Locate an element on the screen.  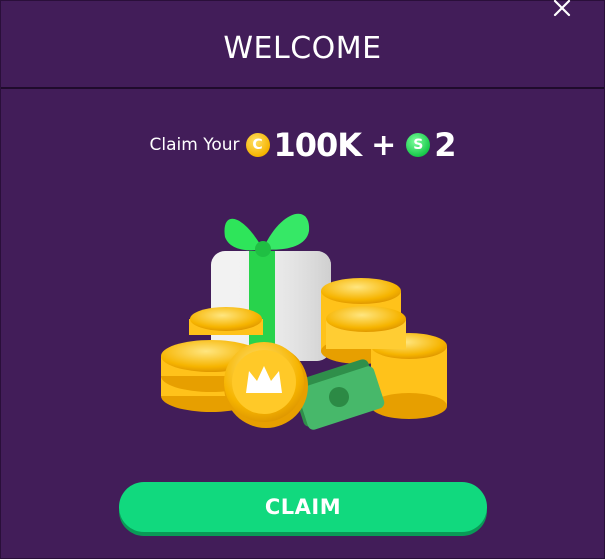
claim-label: Claim Your is located at coordinates (194, 145).